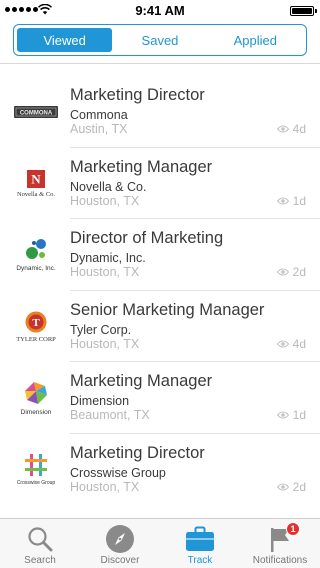 This screenshot has height=568, width=320. I want to click on crosswise-logo: Crosswise Group, so click(36, 470).